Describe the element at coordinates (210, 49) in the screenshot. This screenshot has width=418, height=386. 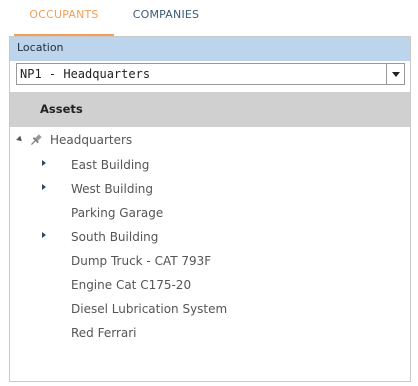
I see `location-header: Location` at that location.